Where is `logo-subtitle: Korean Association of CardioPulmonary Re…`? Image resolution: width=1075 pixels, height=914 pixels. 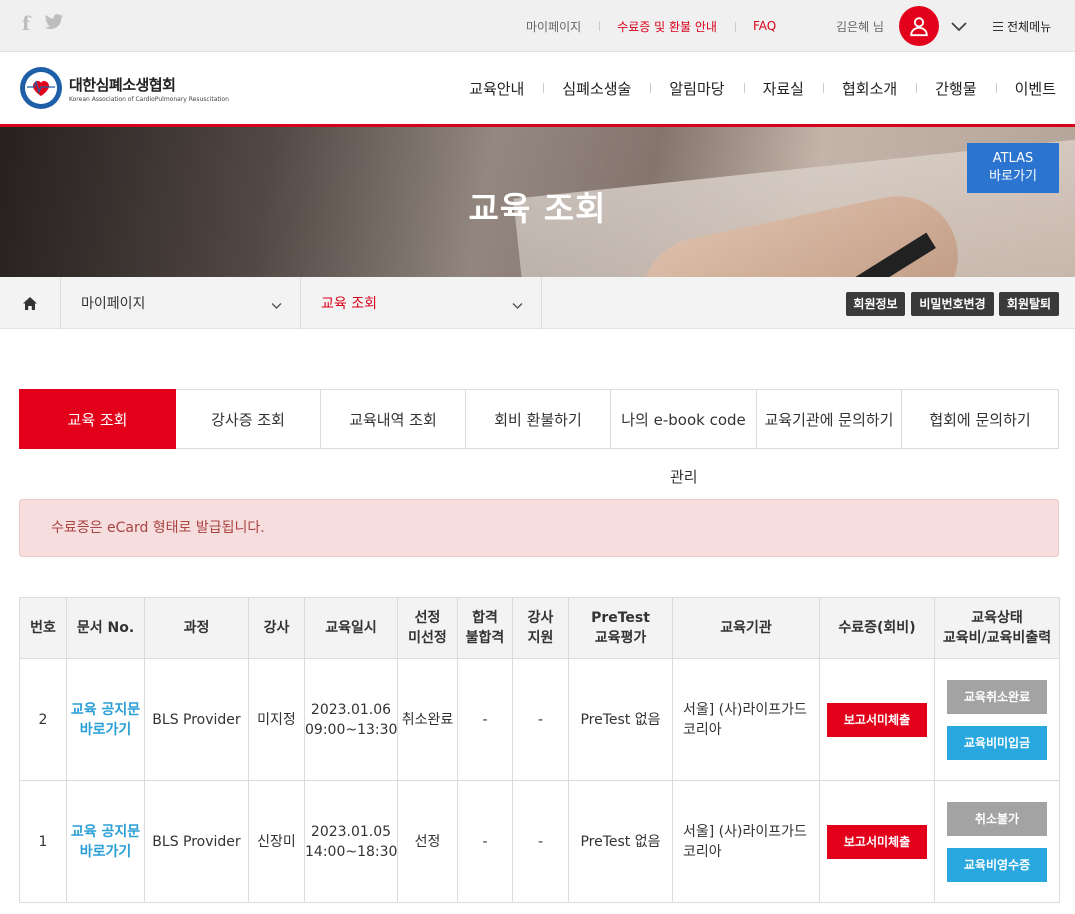 logo-subtitle: Korean Association of CardioPulmonary Re… is located at coordinates (149, 99).